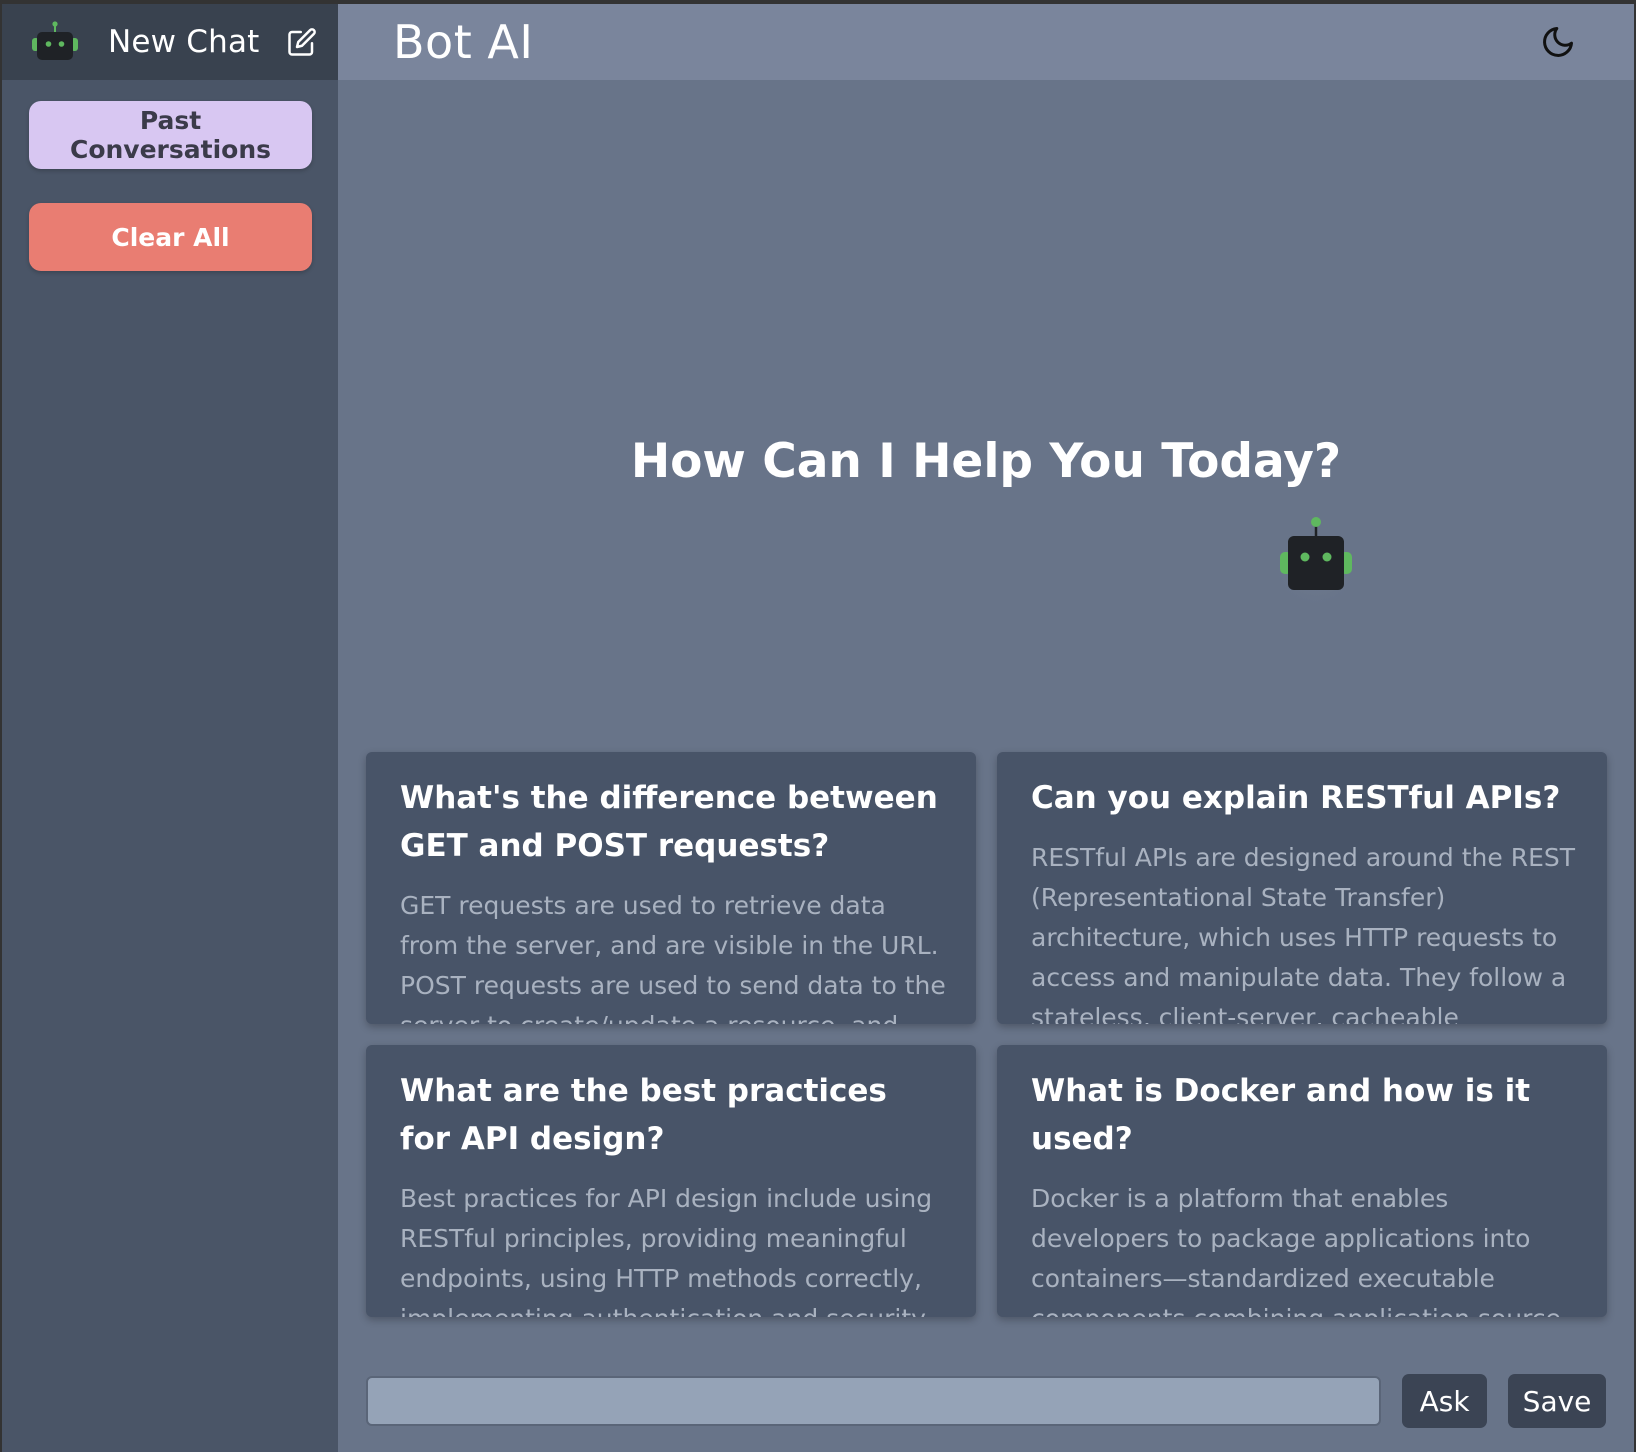  What do you see at coordinates (1281, 1115) in the screenshot?
I see `suggestion-card-title: What is Docker and how is it used?` at bounding box center [1281, 1115].